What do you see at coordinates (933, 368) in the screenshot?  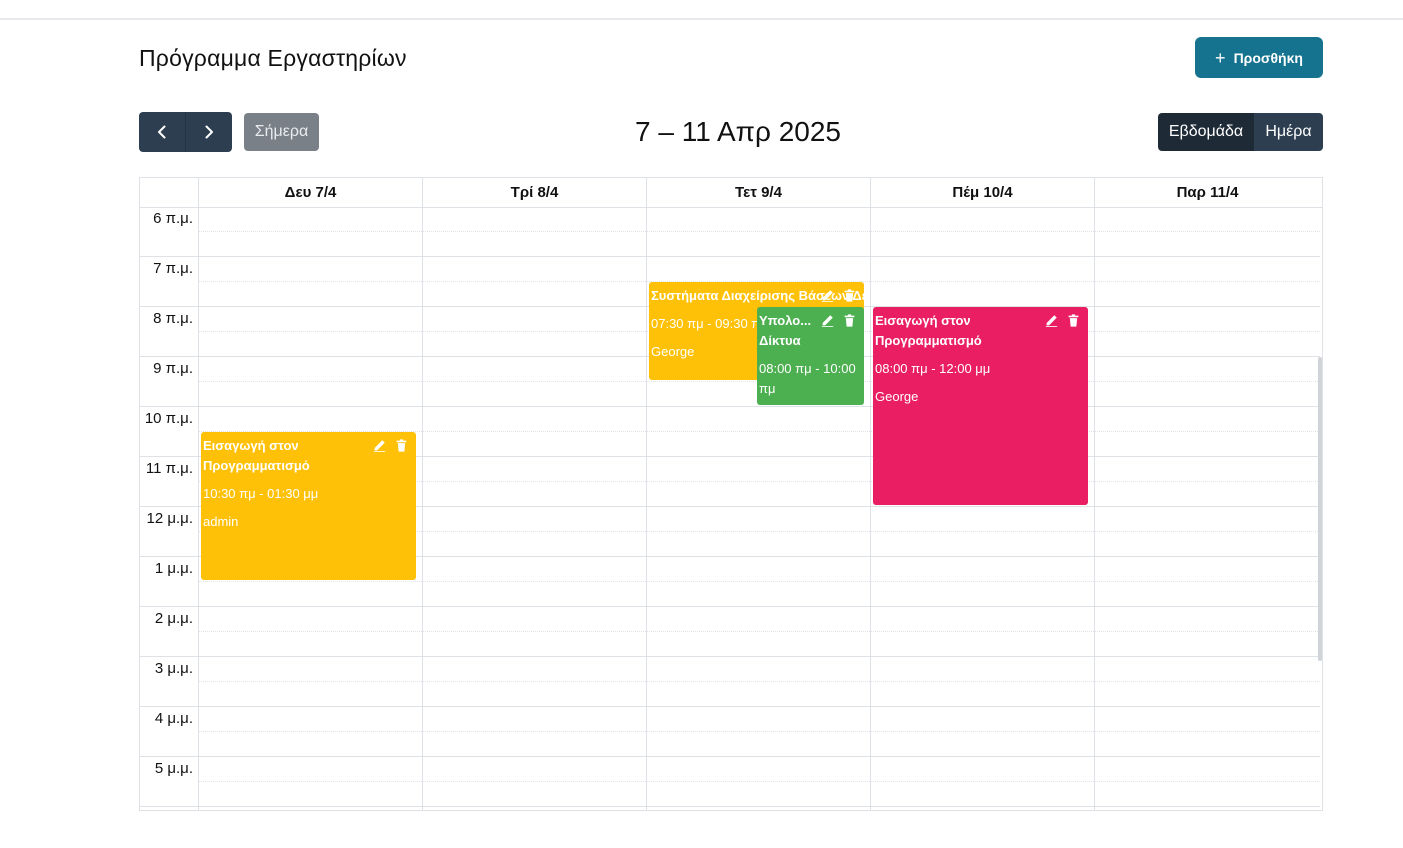 I see `event-time: 08:00 πμ - 12:00 μμ` at bounding box center [933, 368].